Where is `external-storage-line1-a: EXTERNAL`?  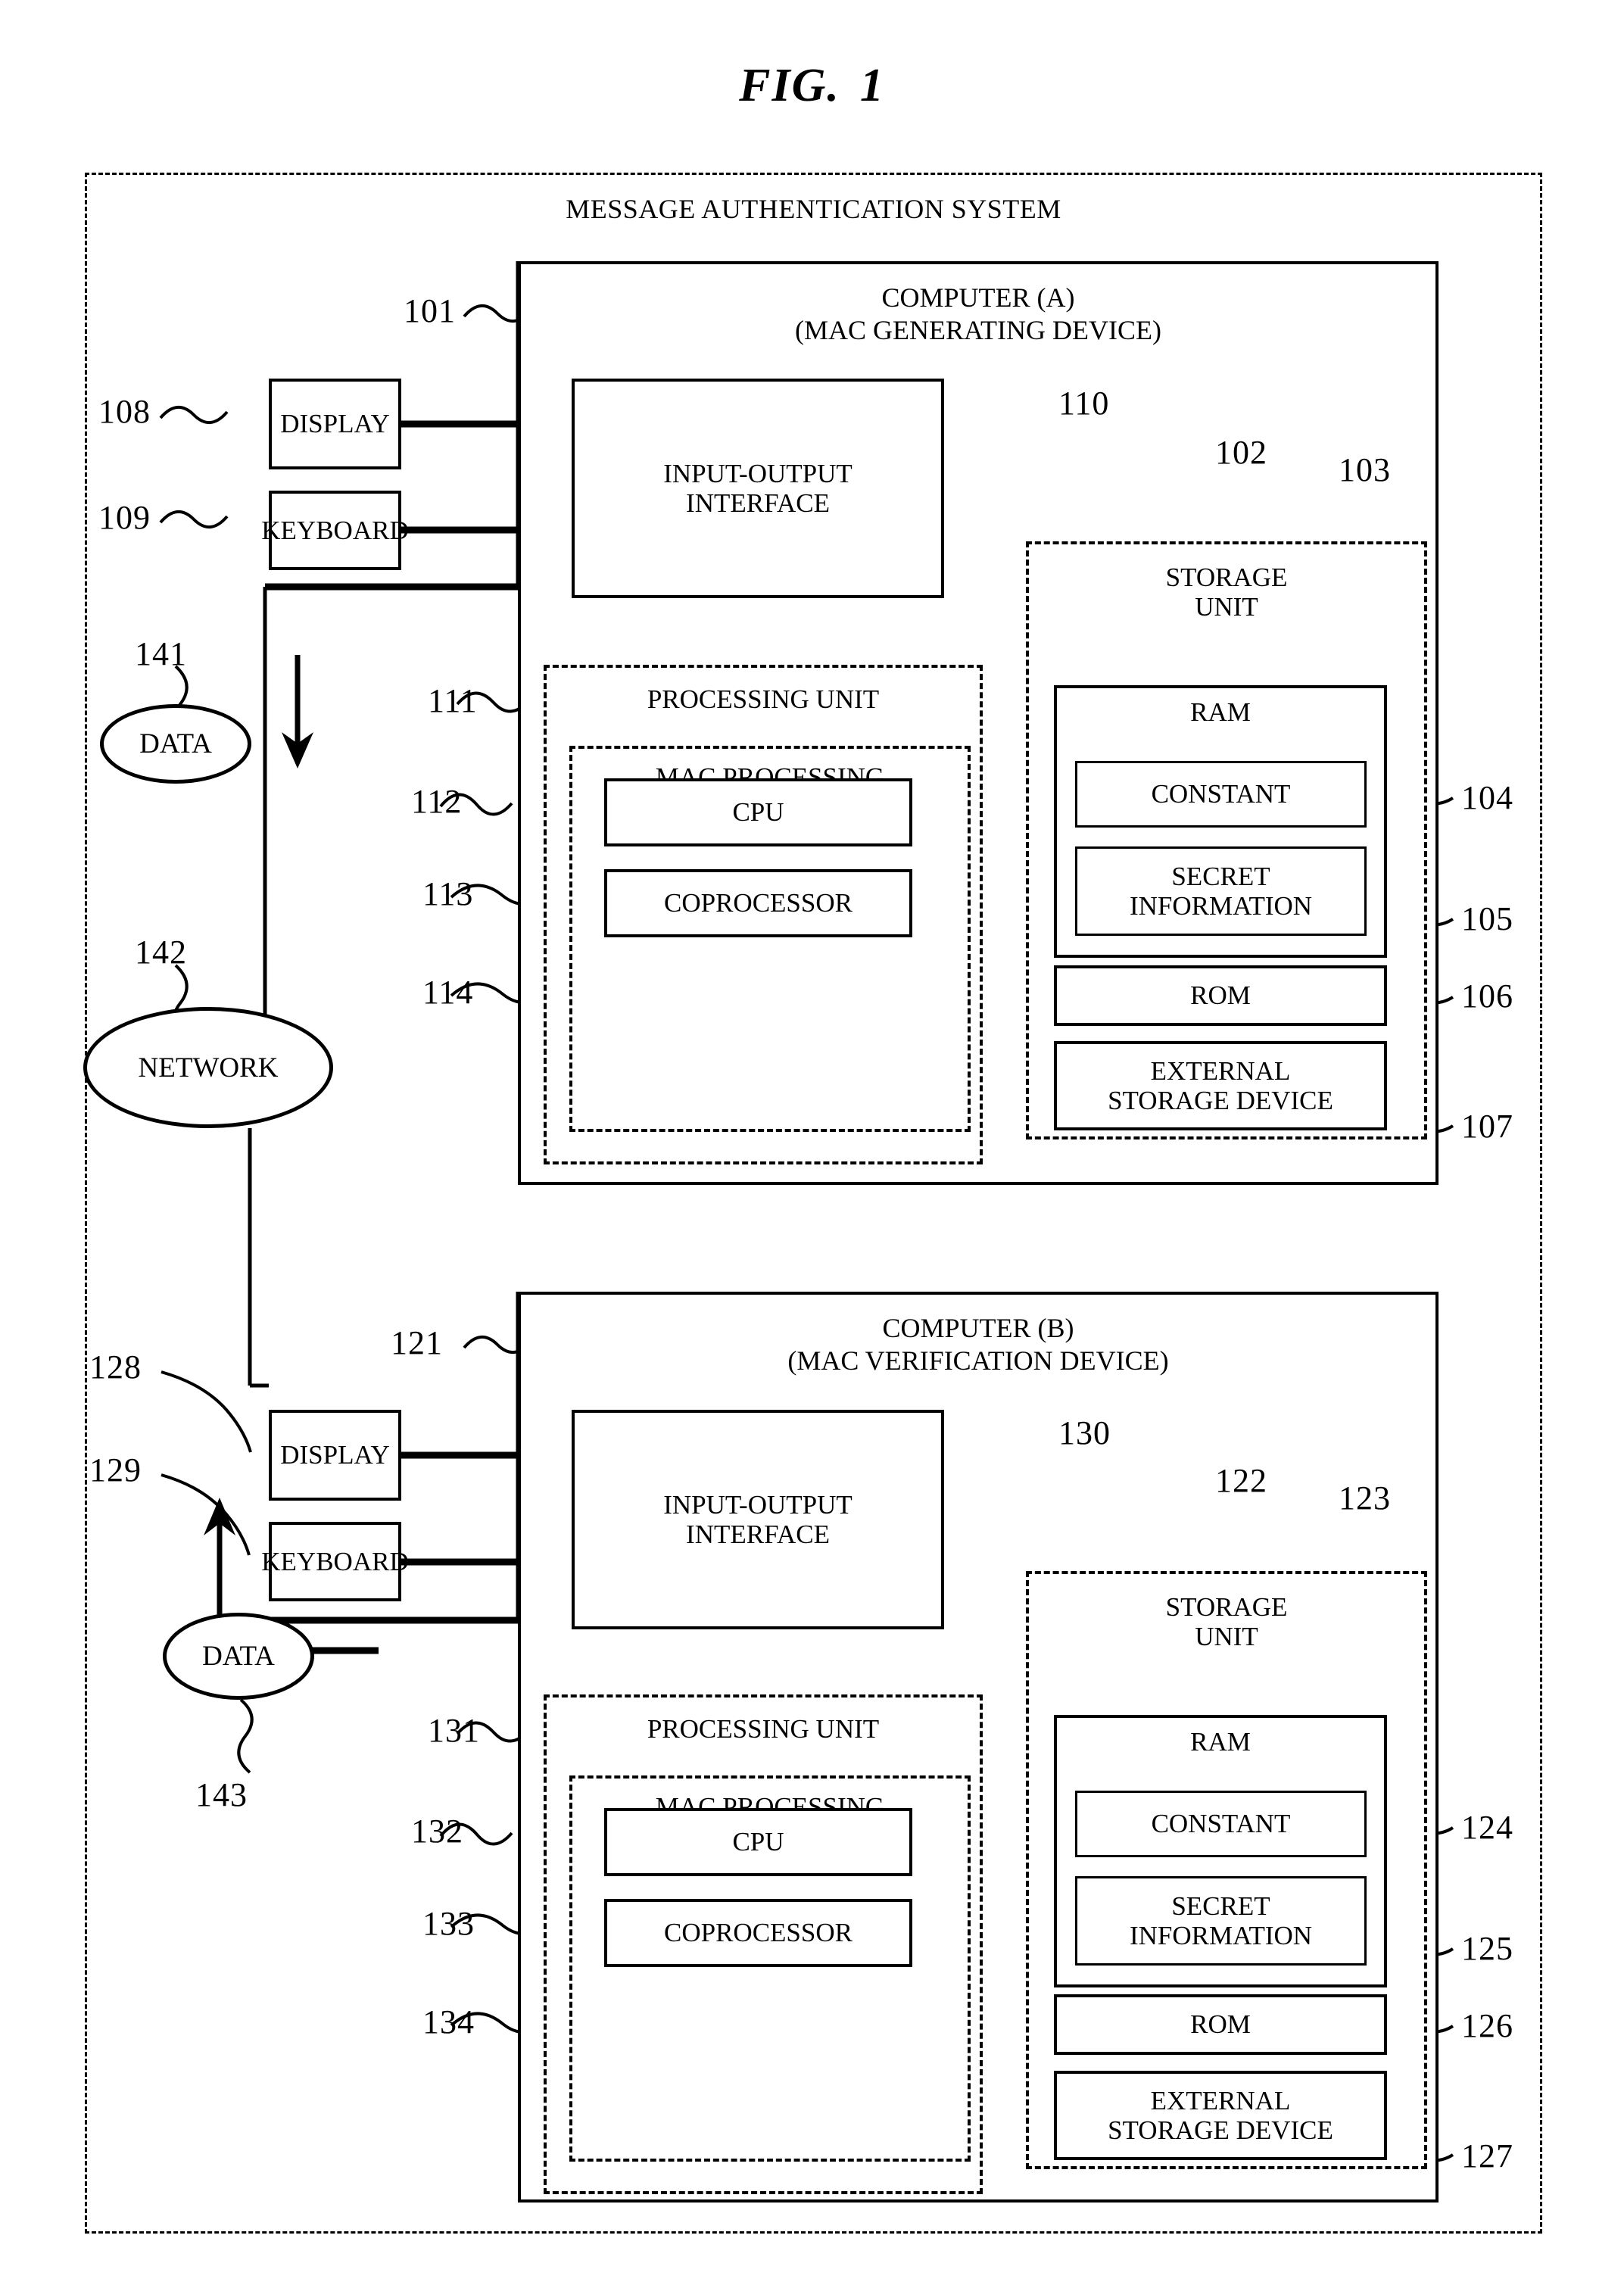
external-storage-line1-a: EXTERNAL is located at coordinates (1220, 1070).